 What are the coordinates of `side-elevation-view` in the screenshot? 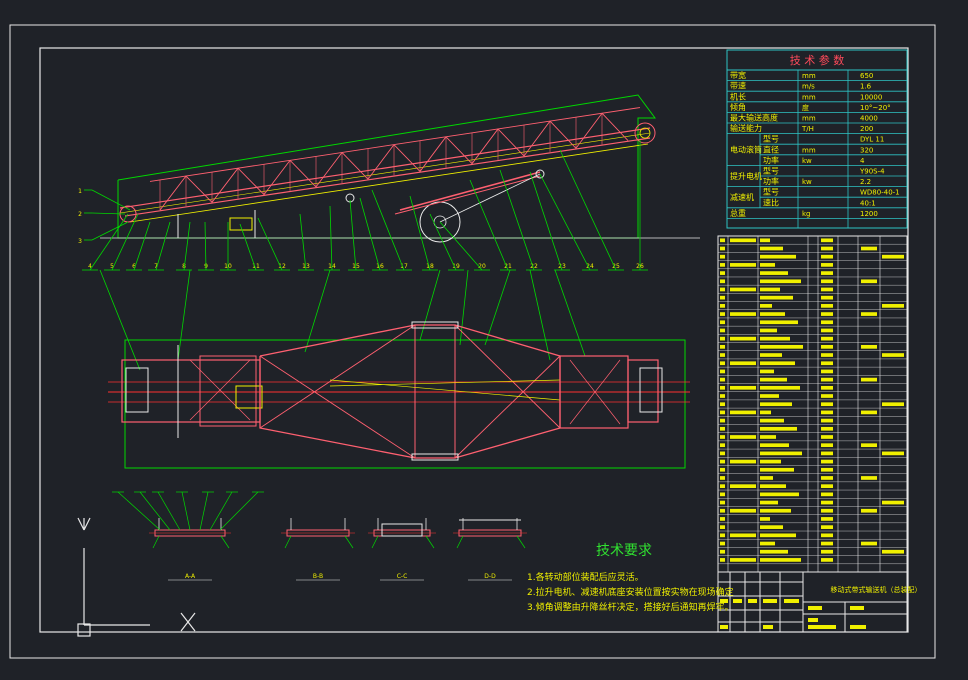 It's located at (400, 168).